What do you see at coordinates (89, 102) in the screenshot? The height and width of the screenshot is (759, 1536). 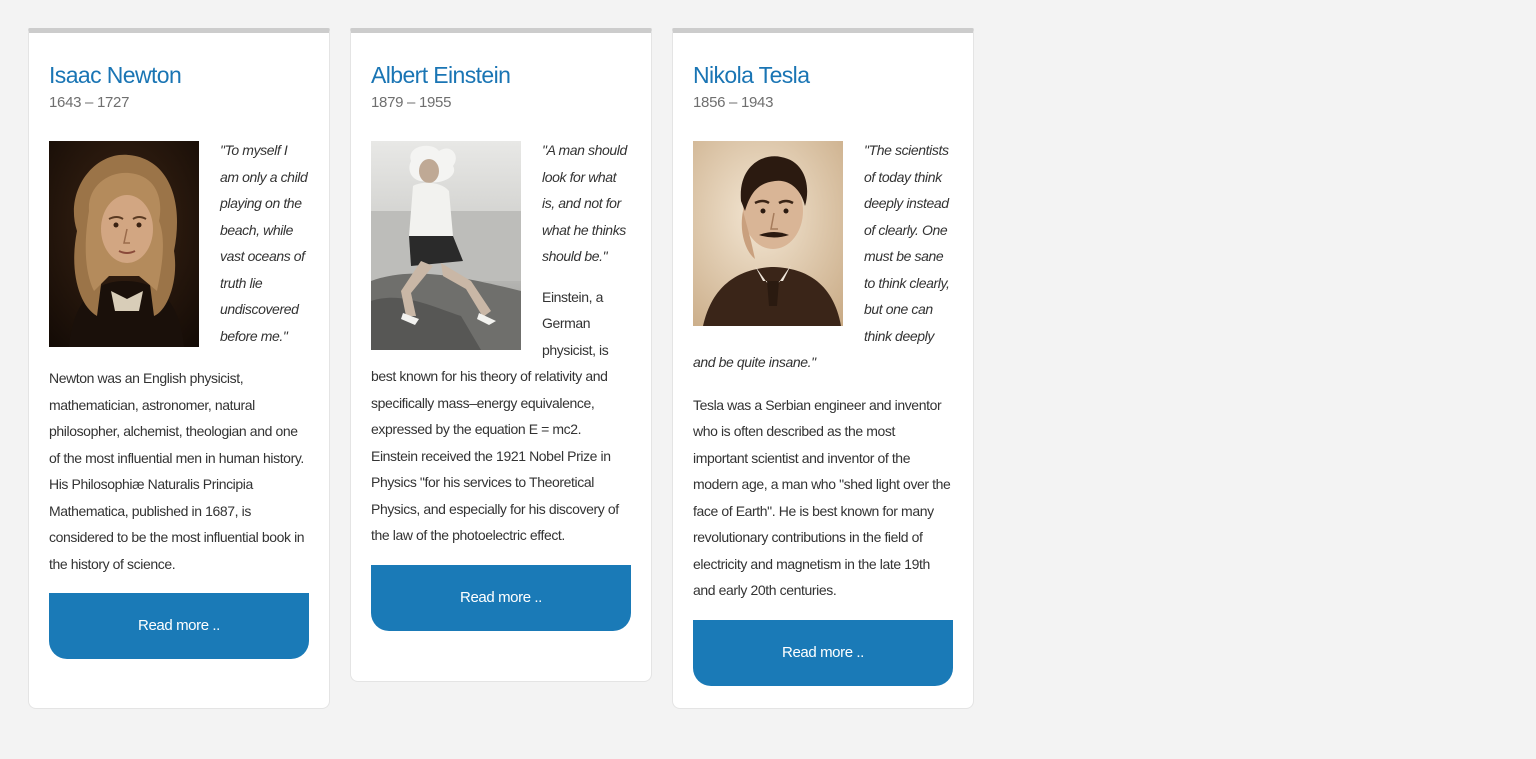 I see `card-years: 1643 – 1727` at bounding box center [89, 102].